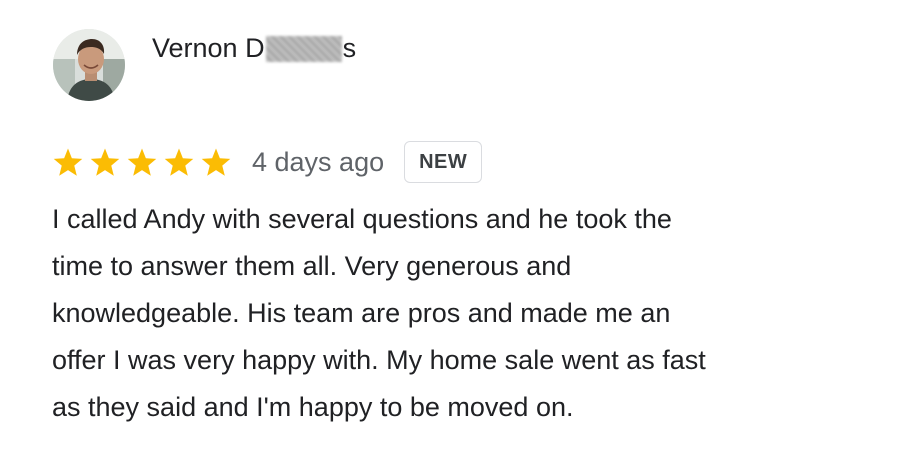 The width and height of the screenshot is (900, 450). Describe the element at coordinates (349, 48) in the screenshot. I see `reviewer-name-last: s` at that location.